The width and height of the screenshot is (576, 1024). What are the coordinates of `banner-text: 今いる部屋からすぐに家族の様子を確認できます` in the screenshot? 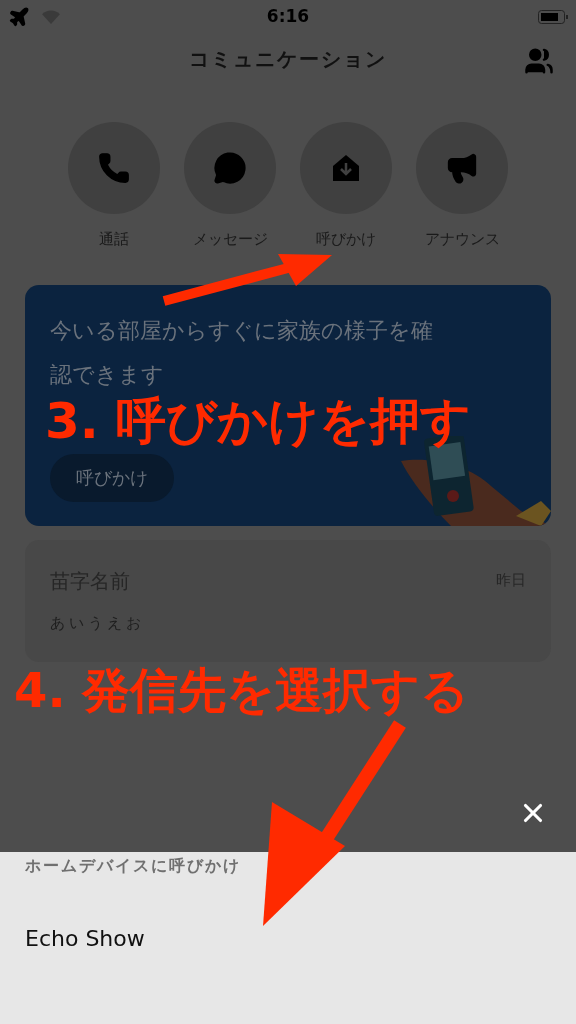 It's located at (242, 352).